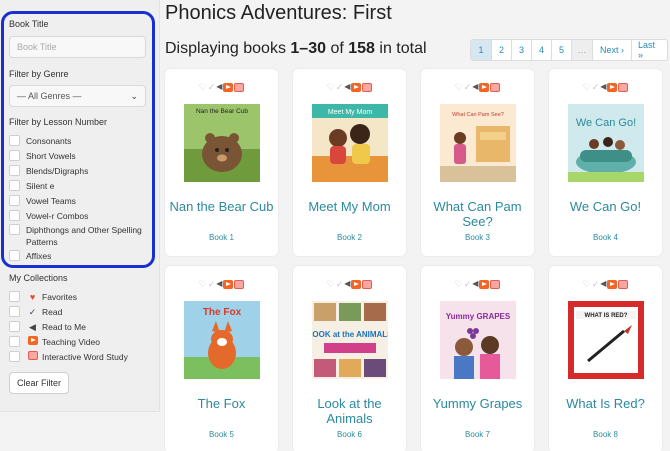 The width and height of the screenshot is (670, 451). I want to click on book-title-link: Look at the Animals, so click(349, 411).